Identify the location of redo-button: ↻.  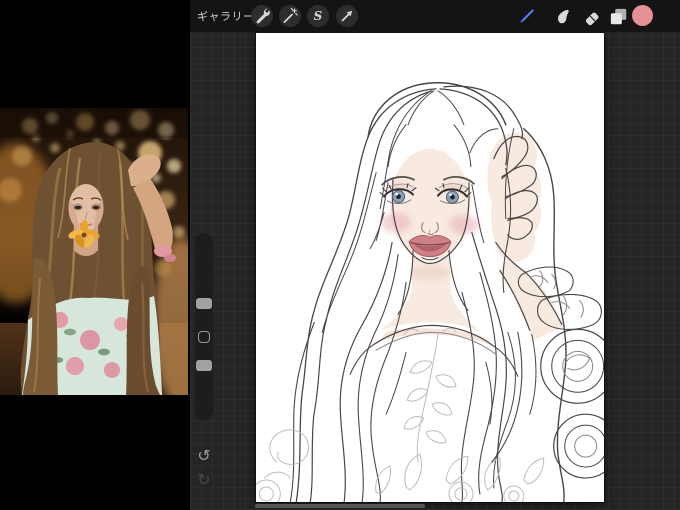
(204, 481).